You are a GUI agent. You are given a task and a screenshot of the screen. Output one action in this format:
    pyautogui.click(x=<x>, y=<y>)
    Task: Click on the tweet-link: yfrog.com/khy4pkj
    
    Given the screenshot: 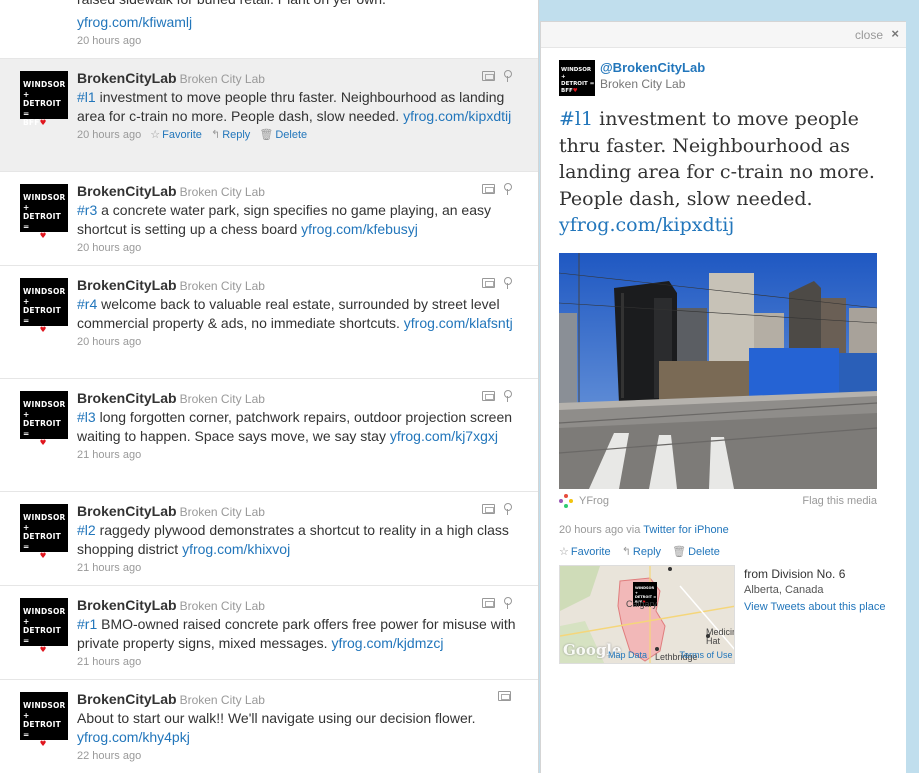 What is the action you would take?
    pyautogui.click(x=133, y=737)
    